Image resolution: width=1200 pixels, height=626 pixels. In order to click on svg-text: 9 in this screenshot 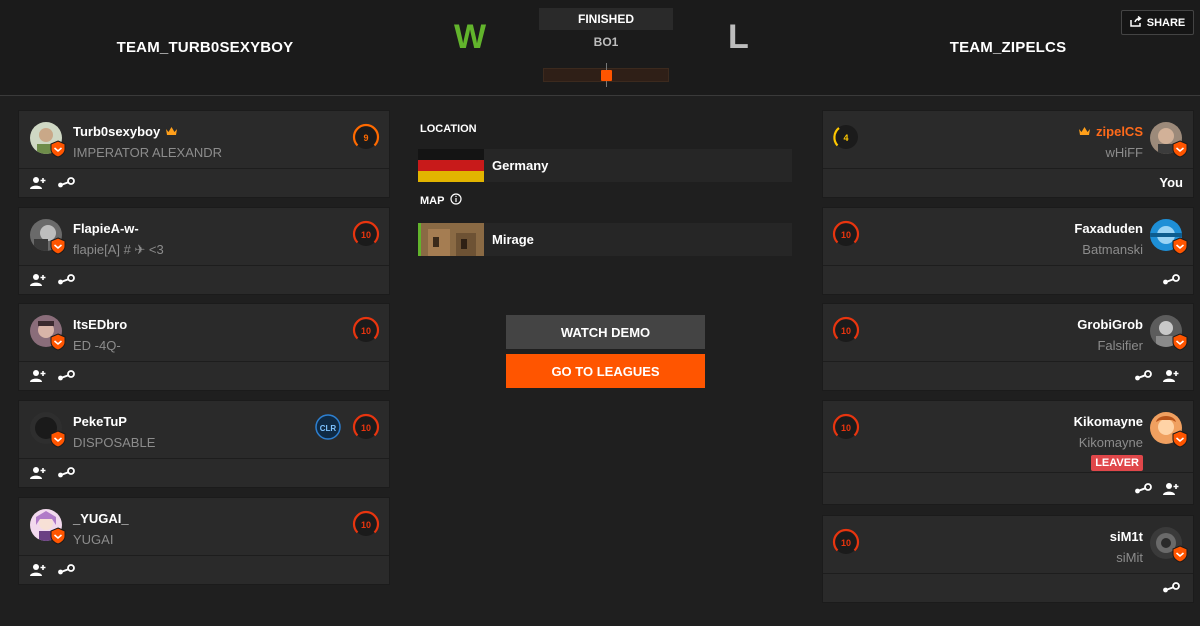, I will do `click(365, 138)`.